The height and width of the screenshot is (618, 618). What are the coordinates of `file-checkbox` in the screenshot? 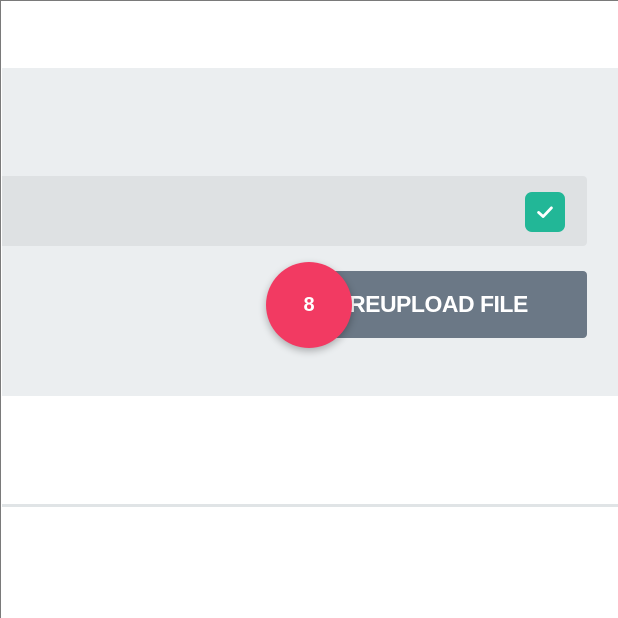 It's located at (545, 212).